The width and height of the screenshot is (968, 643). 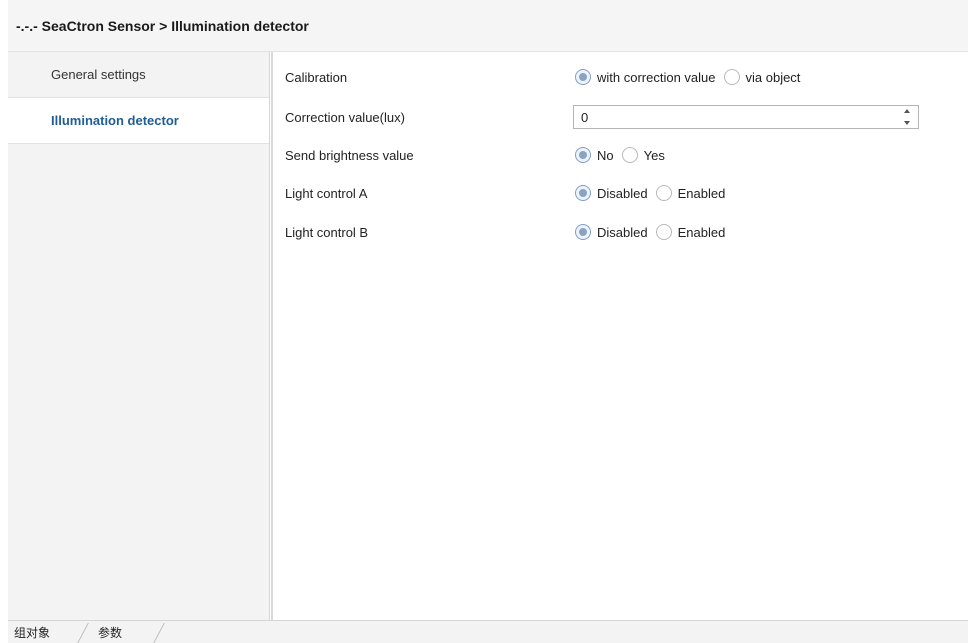 I want to click on correction-value-stepper, so click(x=746, y=117).